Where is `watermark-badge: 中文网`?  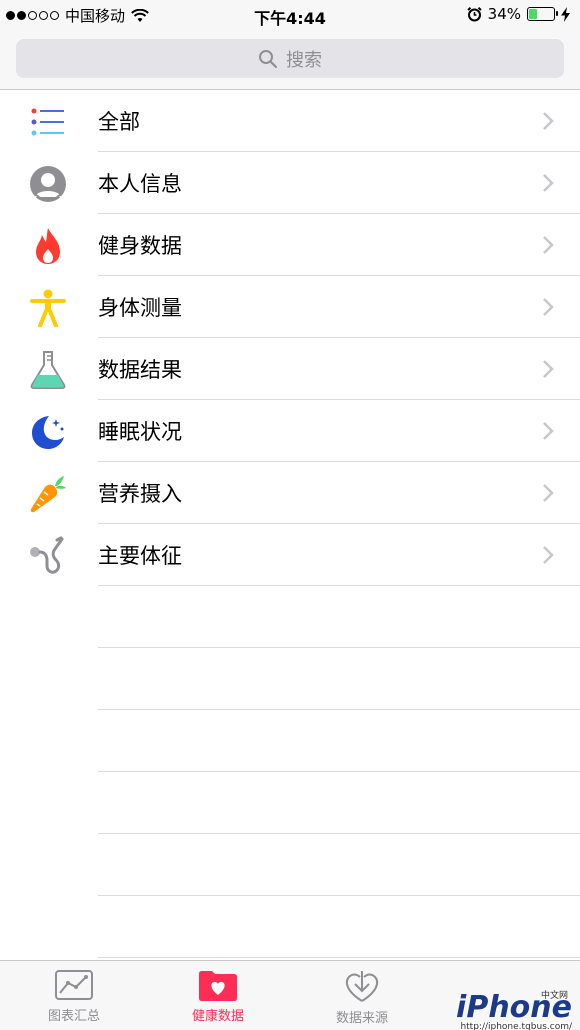 watermark-badge: 中文网 is located at coordinates (554, 996).